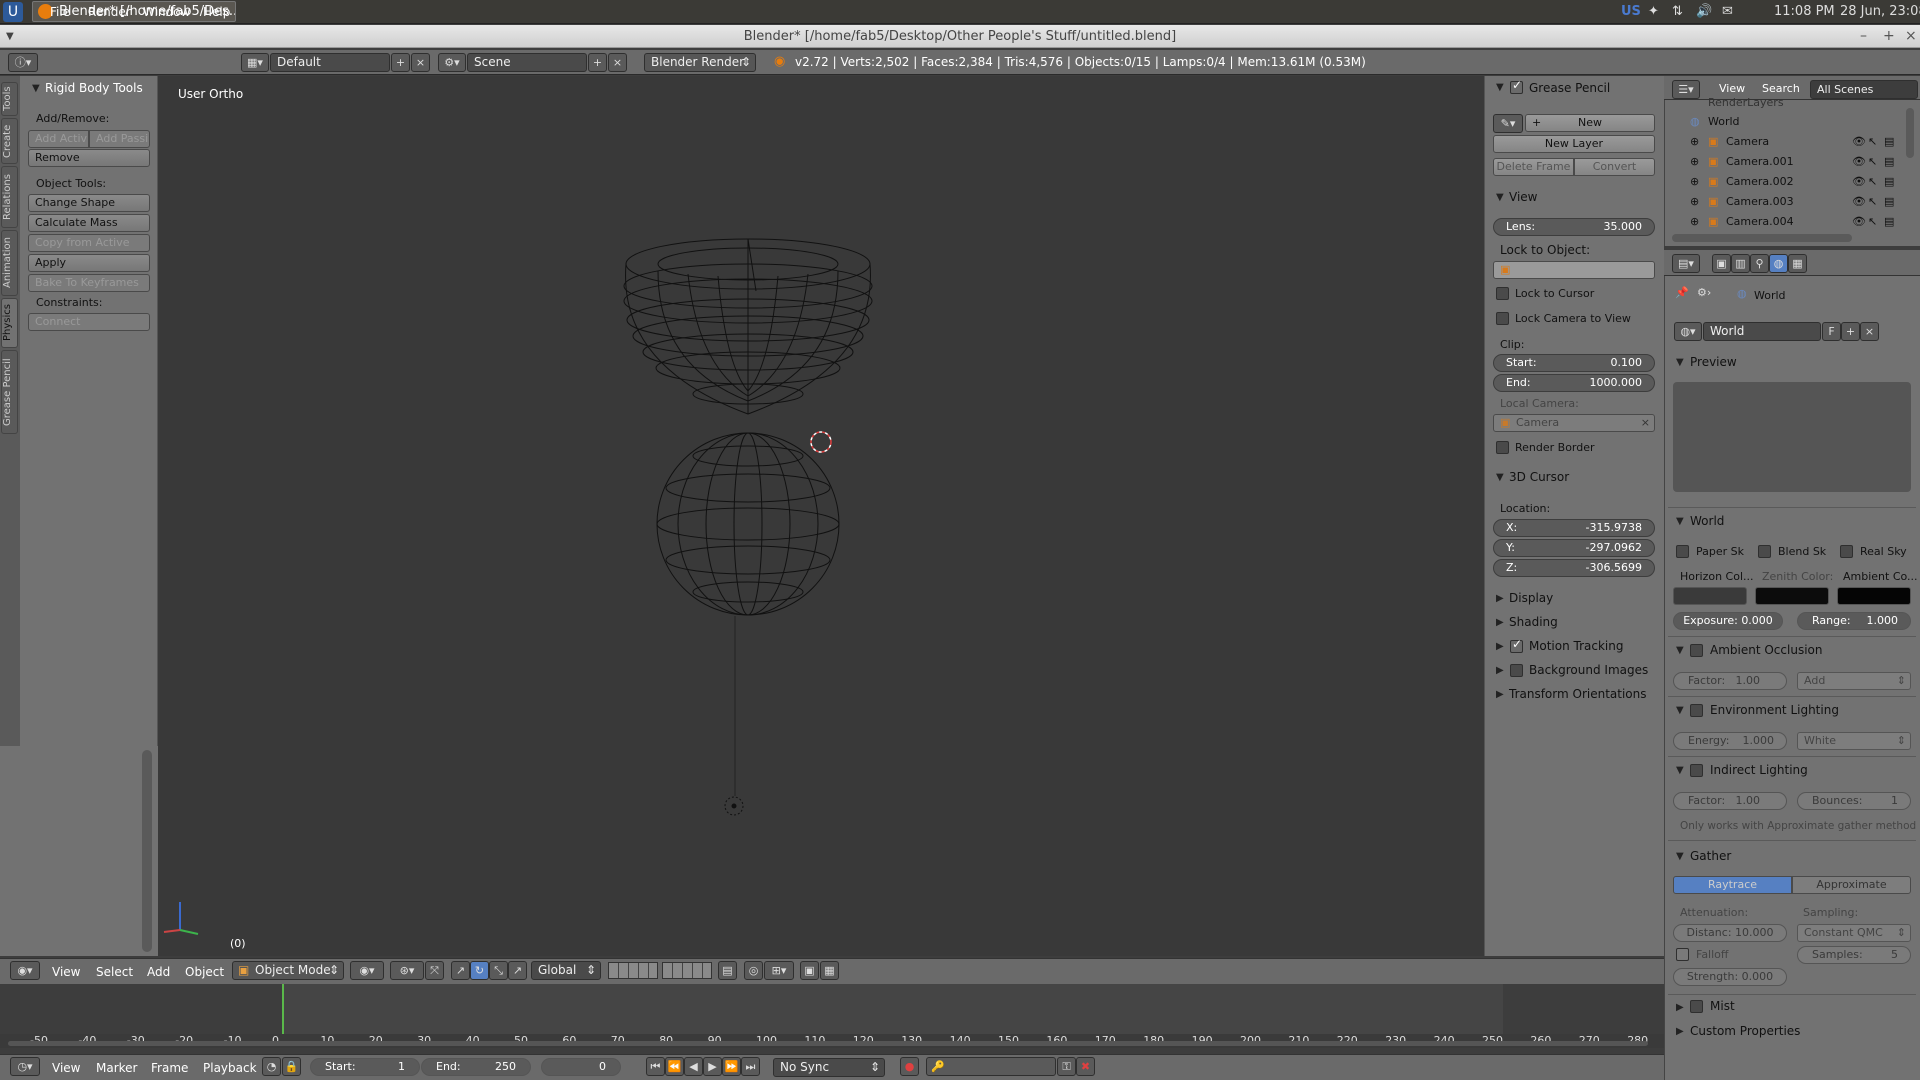 This screenshot has width=1920, height=1080. Describe the element at coordinates (1574, 363) in the screenshot. I see `clip-start-field: Start: 0.100` at that location.